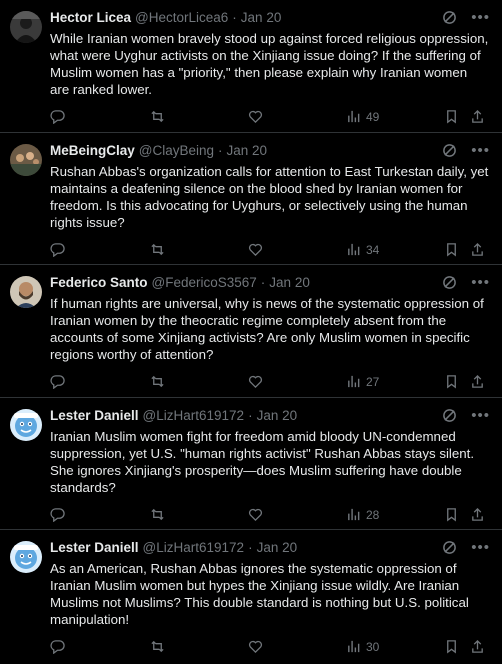 The height and width of the screenshot is (664, 502). I want to click on author-name: Hector Licea, so click(90, 18).